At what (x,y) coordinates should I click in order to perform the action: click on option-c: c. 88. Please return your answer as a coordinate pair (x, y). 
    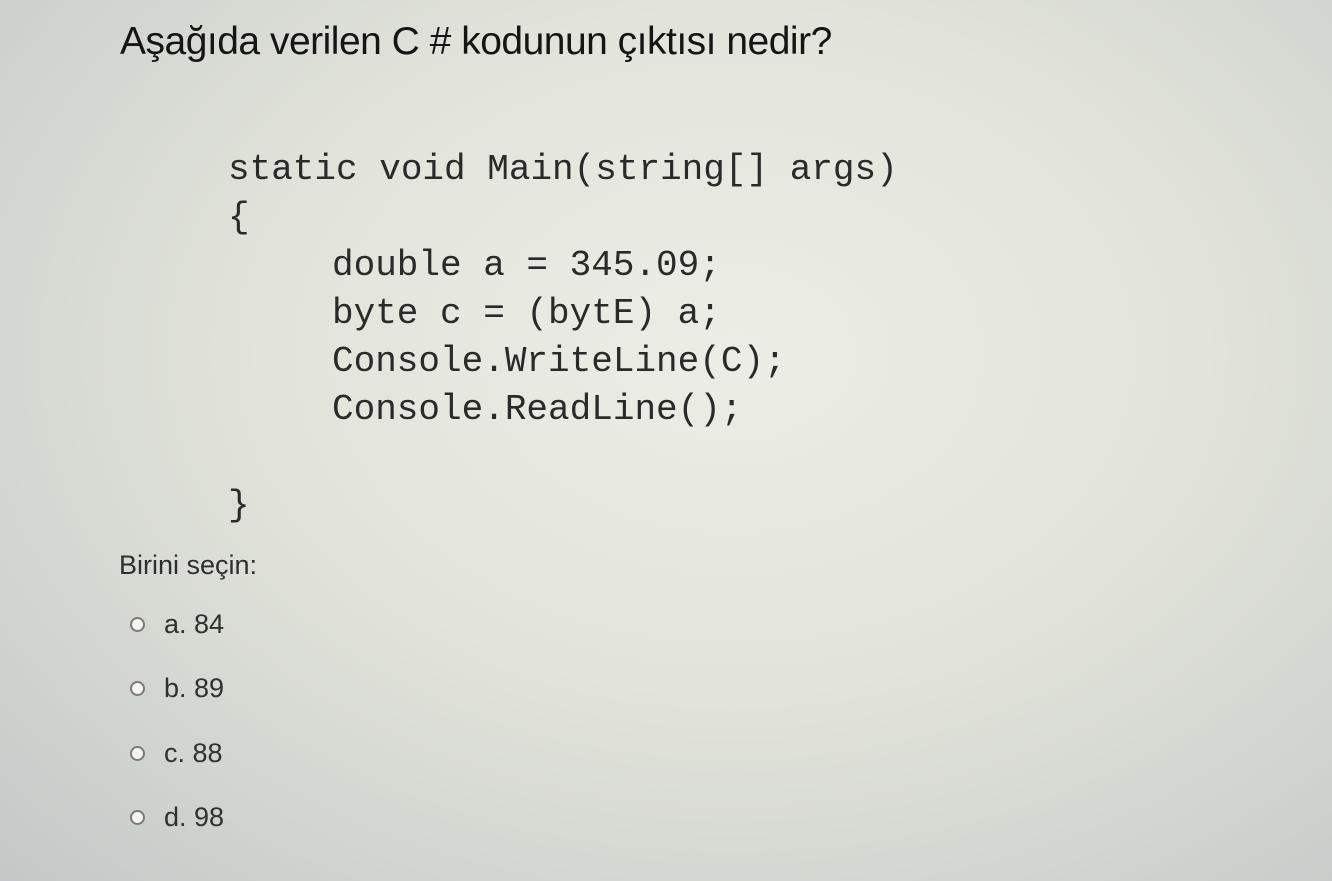
    Looking at the image, I should click on (177, 764).